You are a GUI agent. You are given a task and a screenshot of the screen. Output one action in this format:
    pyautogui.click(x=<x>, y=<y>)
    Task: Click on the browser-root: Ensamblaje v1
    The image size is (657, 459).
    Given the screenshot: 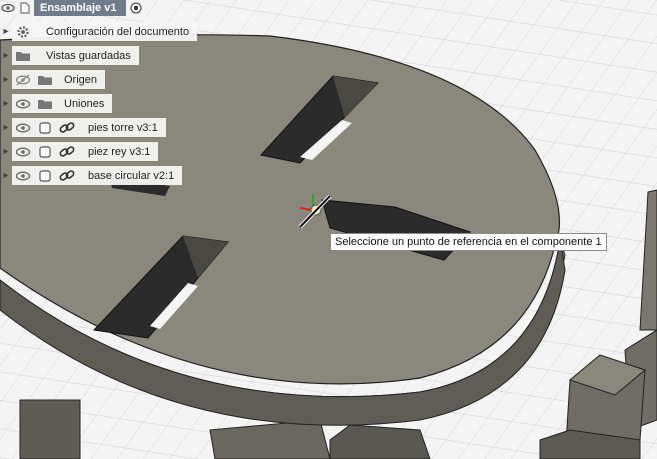 What is the action you would take?
    pyautogui.click(x=73, y=9)
    